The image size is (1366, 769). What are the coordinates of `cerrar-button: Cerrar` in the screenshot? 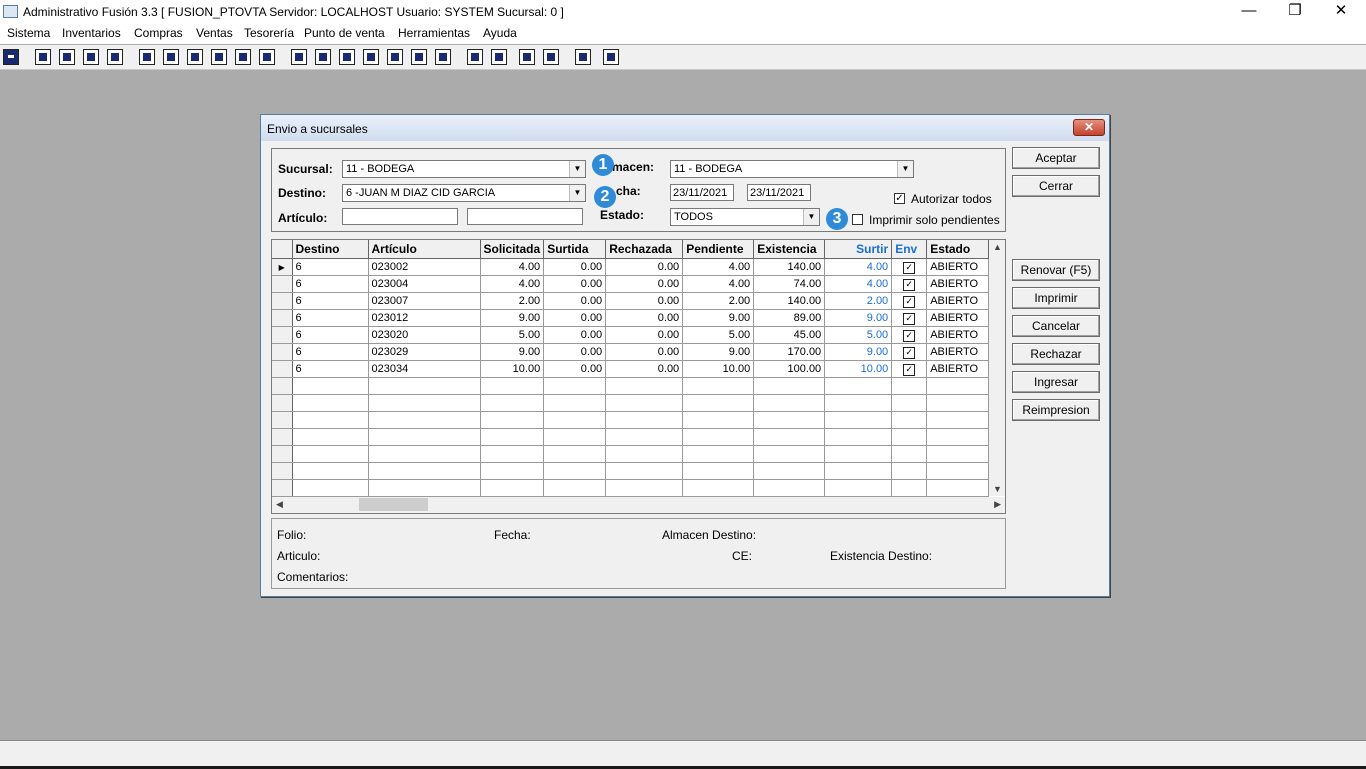 It's located at (1056, 186).